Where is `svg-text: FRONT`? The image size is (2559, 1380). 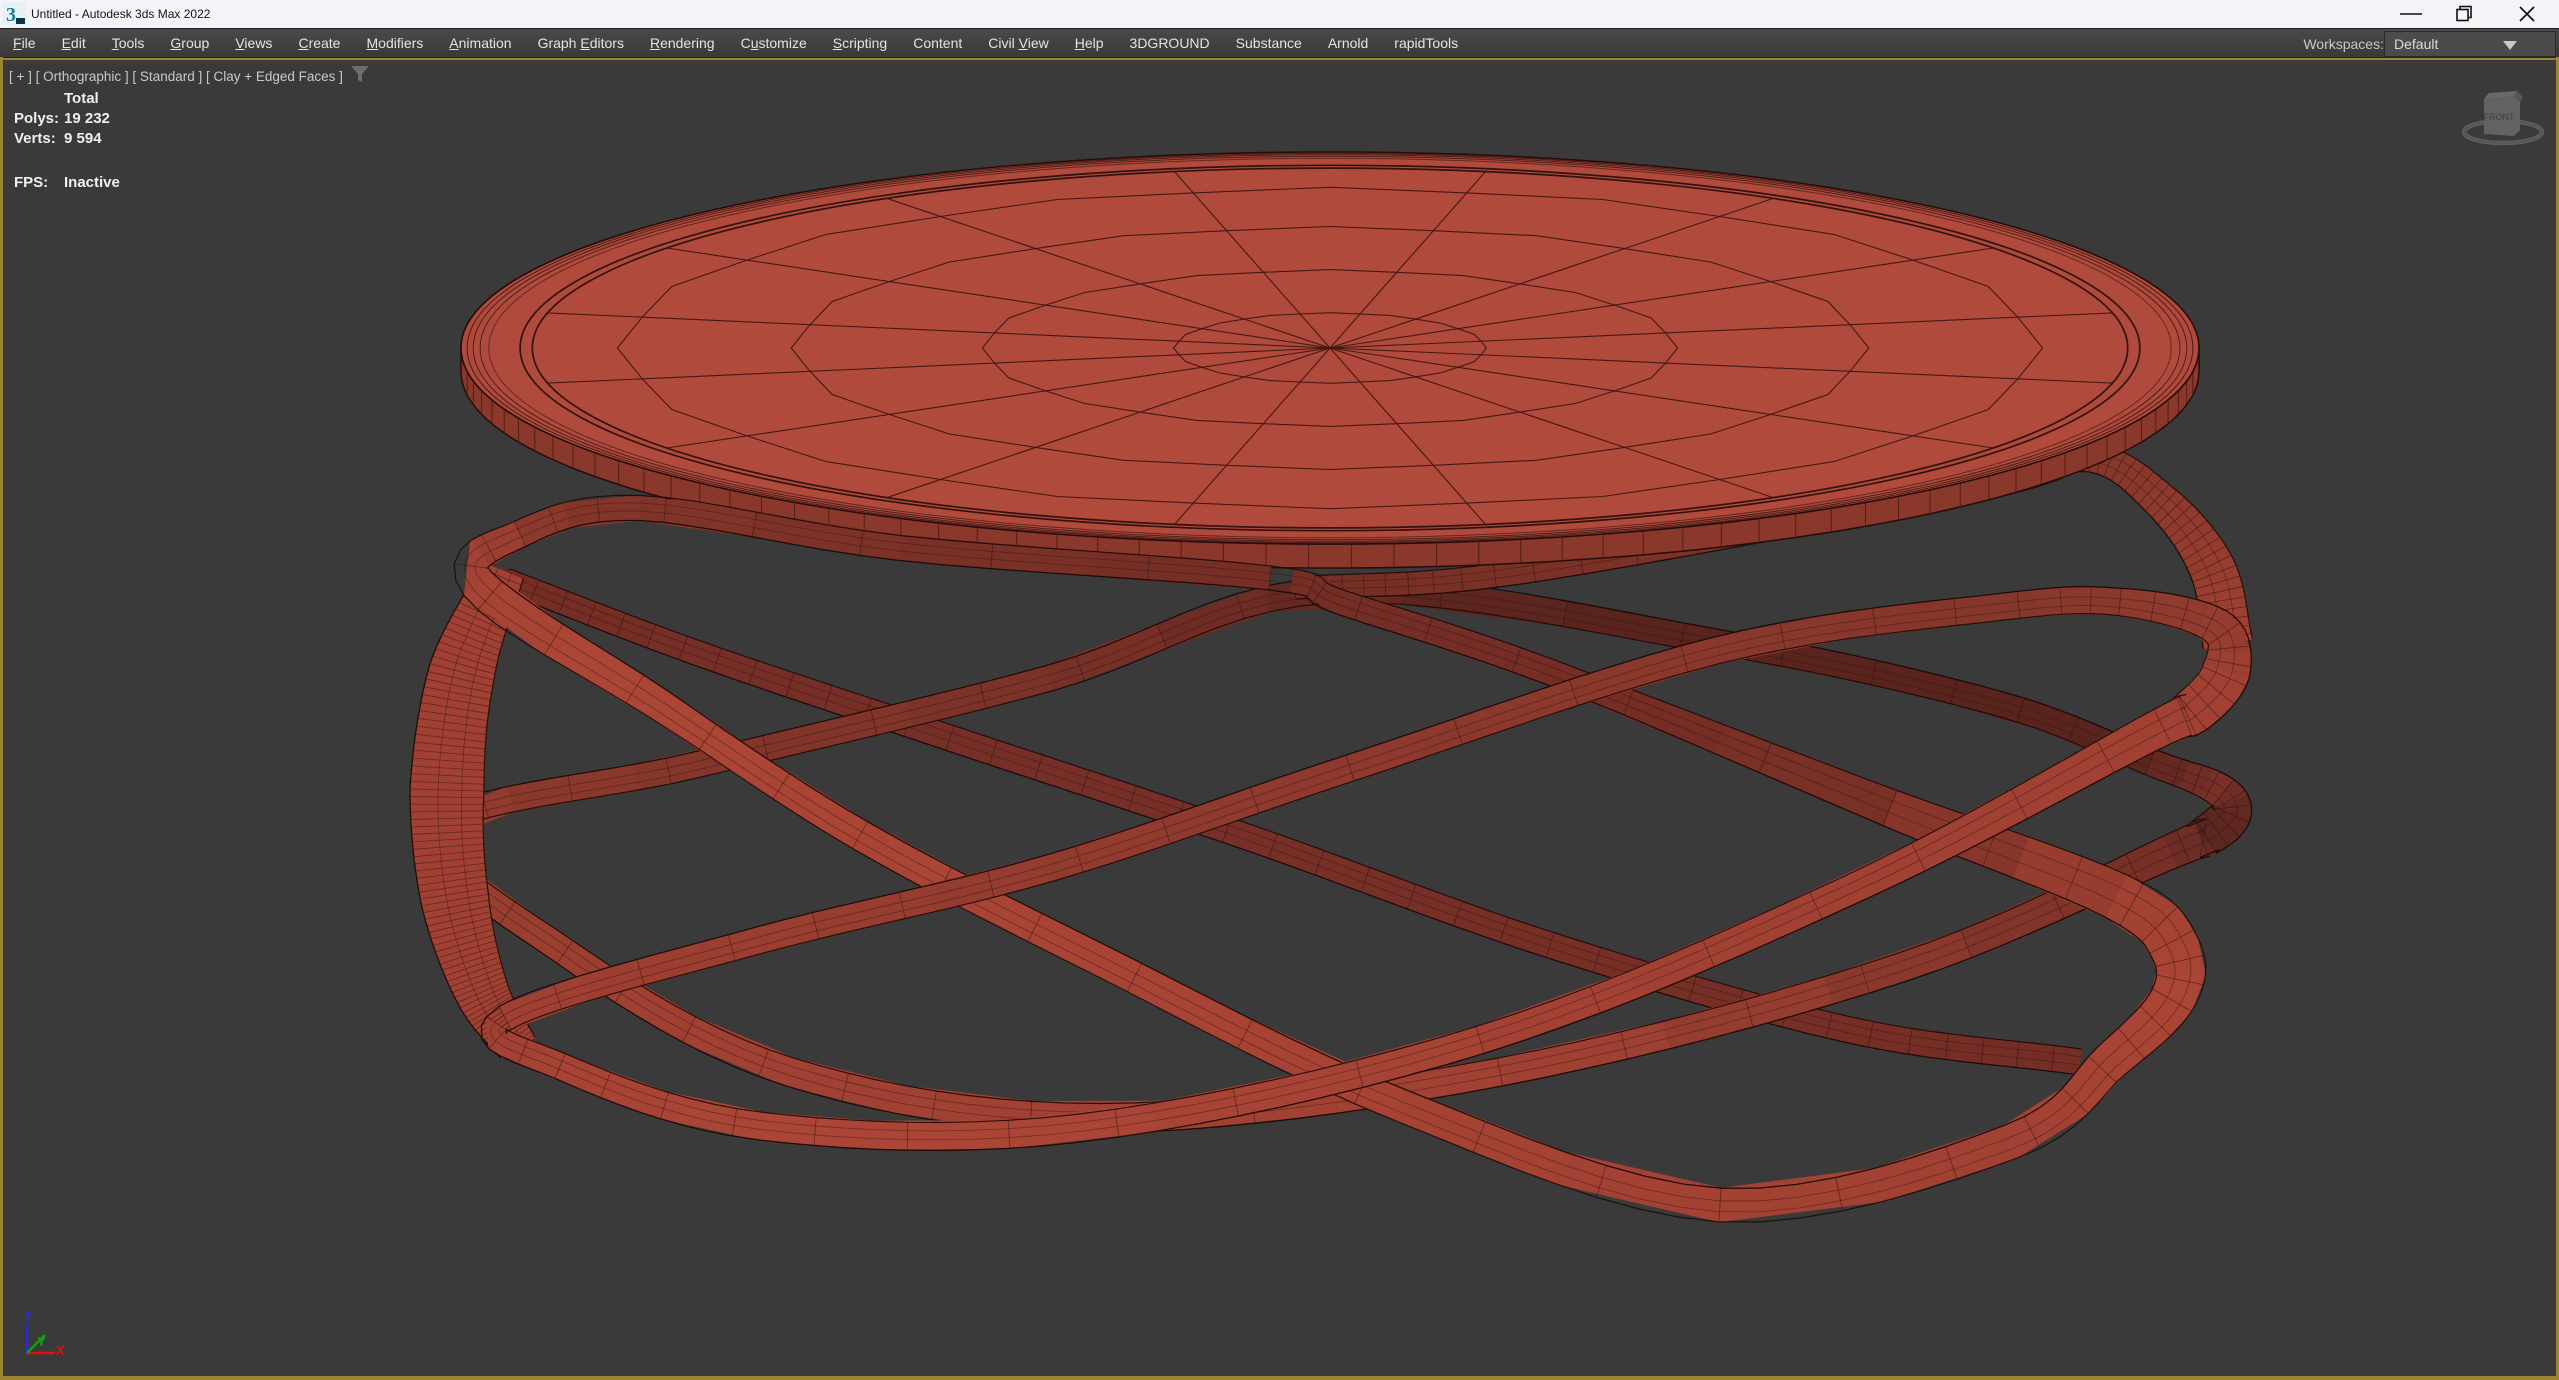
svg-text: FRONT is located at coordinates (2499, 117).